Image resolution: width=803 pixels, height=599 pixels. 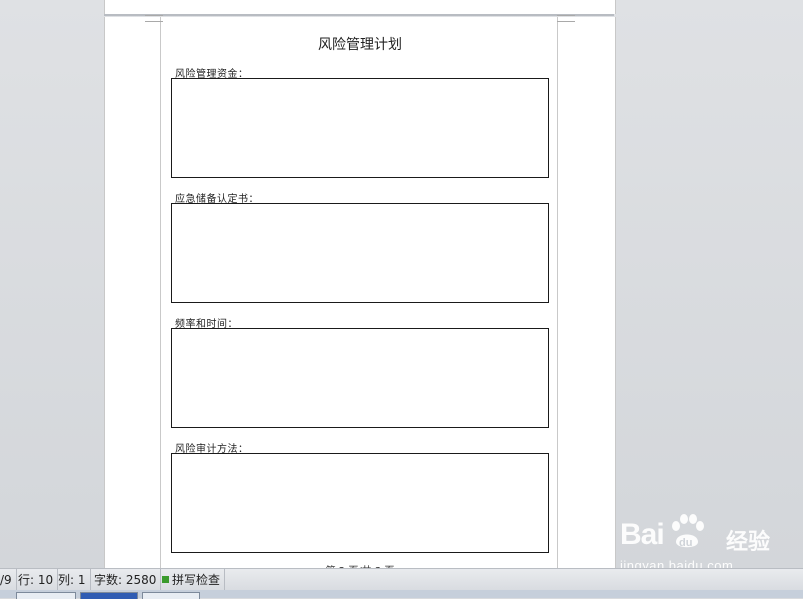 I want to click on field-box-risk-funds, so click(x=360, y=128).